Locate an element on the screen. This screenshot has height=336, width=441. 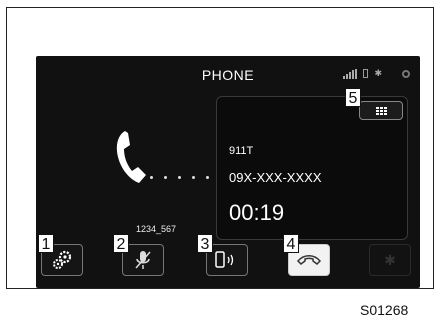
figure-id: S01268 is located at coordinates (384, 310).